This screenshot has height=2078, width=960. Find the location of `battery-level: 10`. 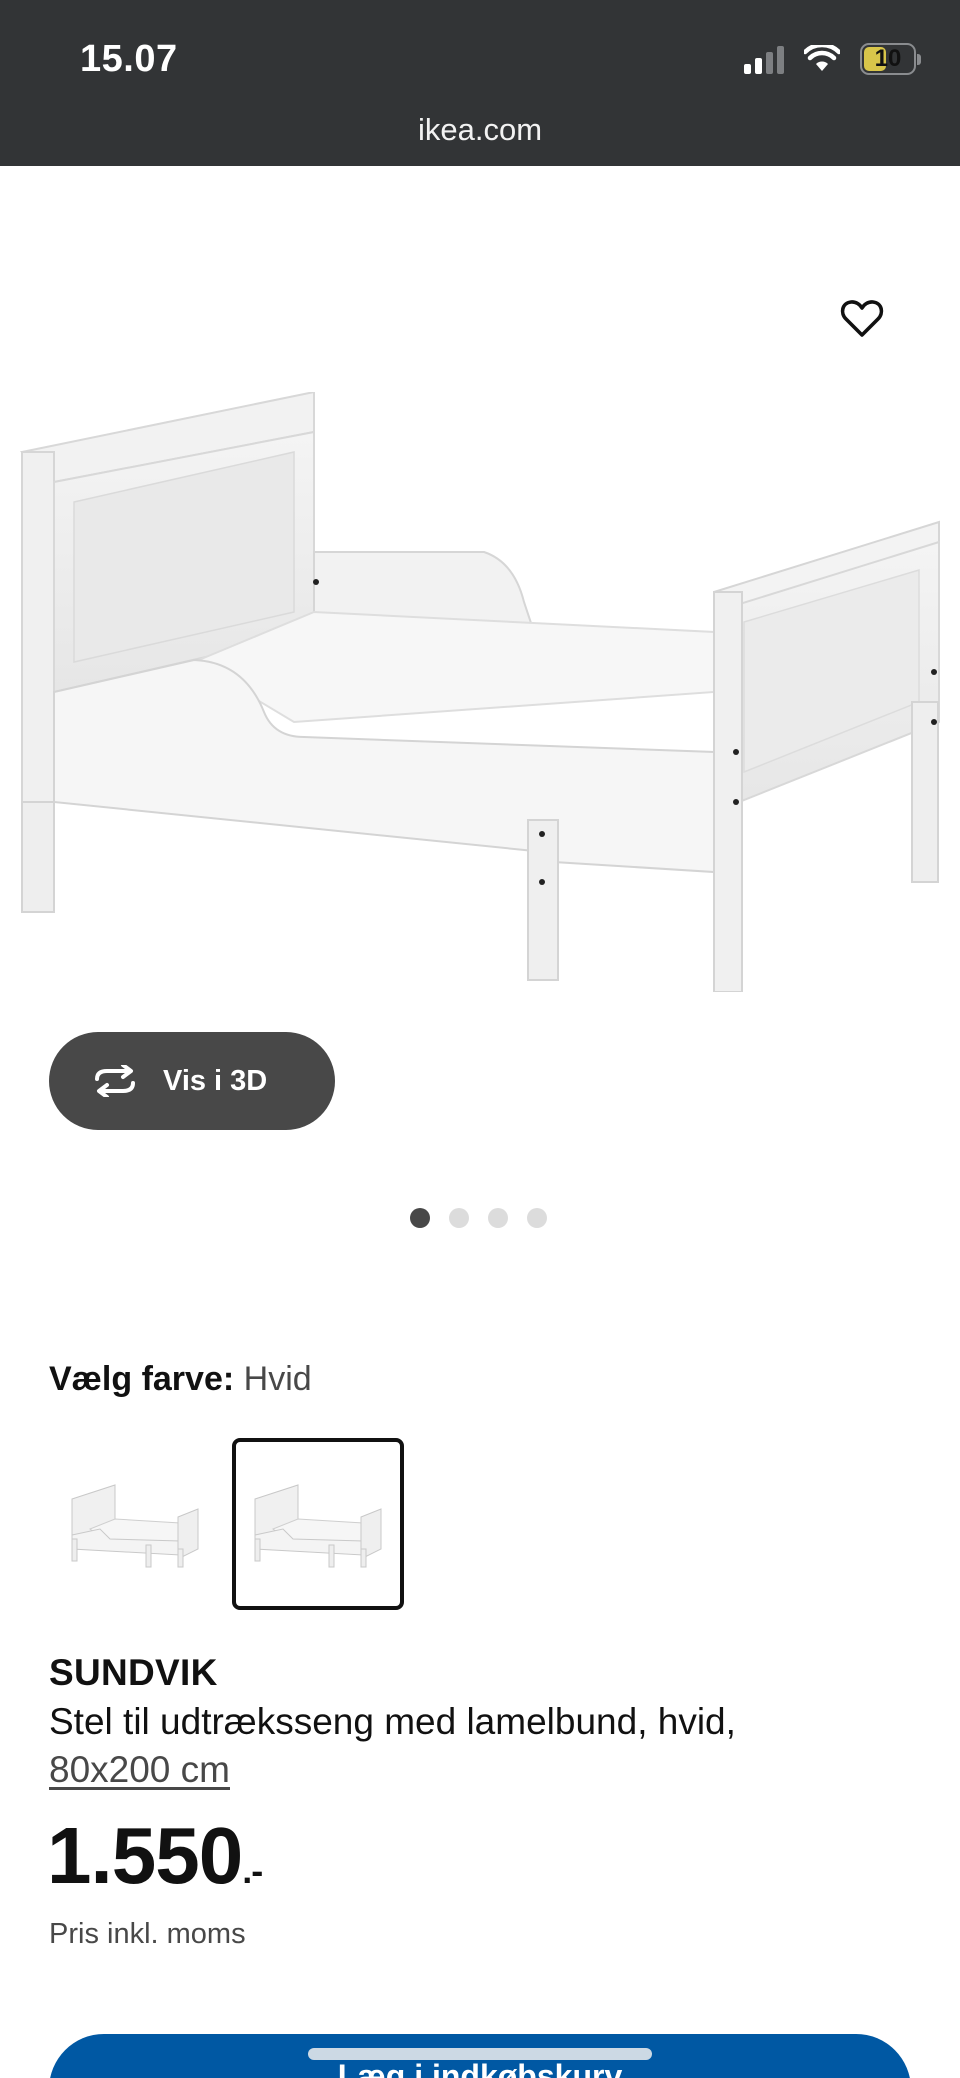

battery-level: 10 is located at coordinates (888, 58).